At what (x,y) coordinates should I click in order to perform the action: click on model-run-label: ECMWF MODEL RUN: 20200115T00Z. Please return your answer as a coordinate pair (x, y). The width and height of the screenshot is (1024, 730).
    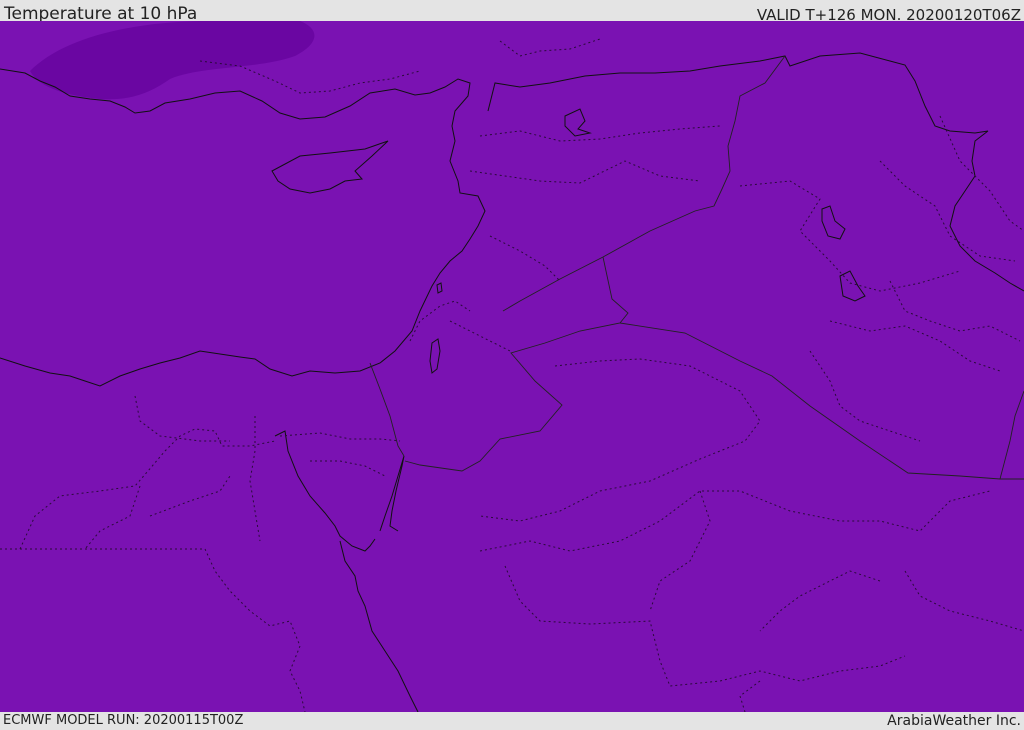
    Looking at the image, I should click on (123, 720).